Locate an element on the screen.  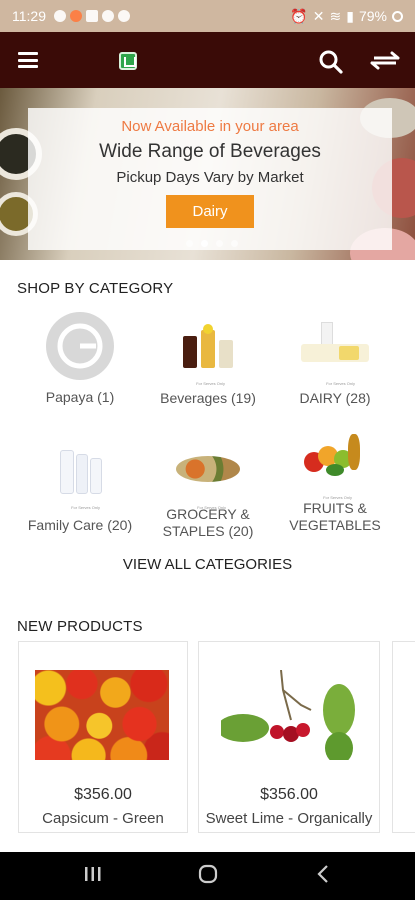
carousel-dots is located at coordinates (212, 243).